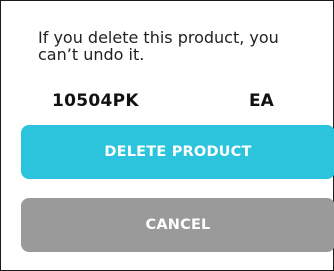 The height and width of the screenshot is (271, 334). What do you see at coordinates (261, 101) in the screenshot?
I see `product-unit: EA` at bounding box center [261, 101].